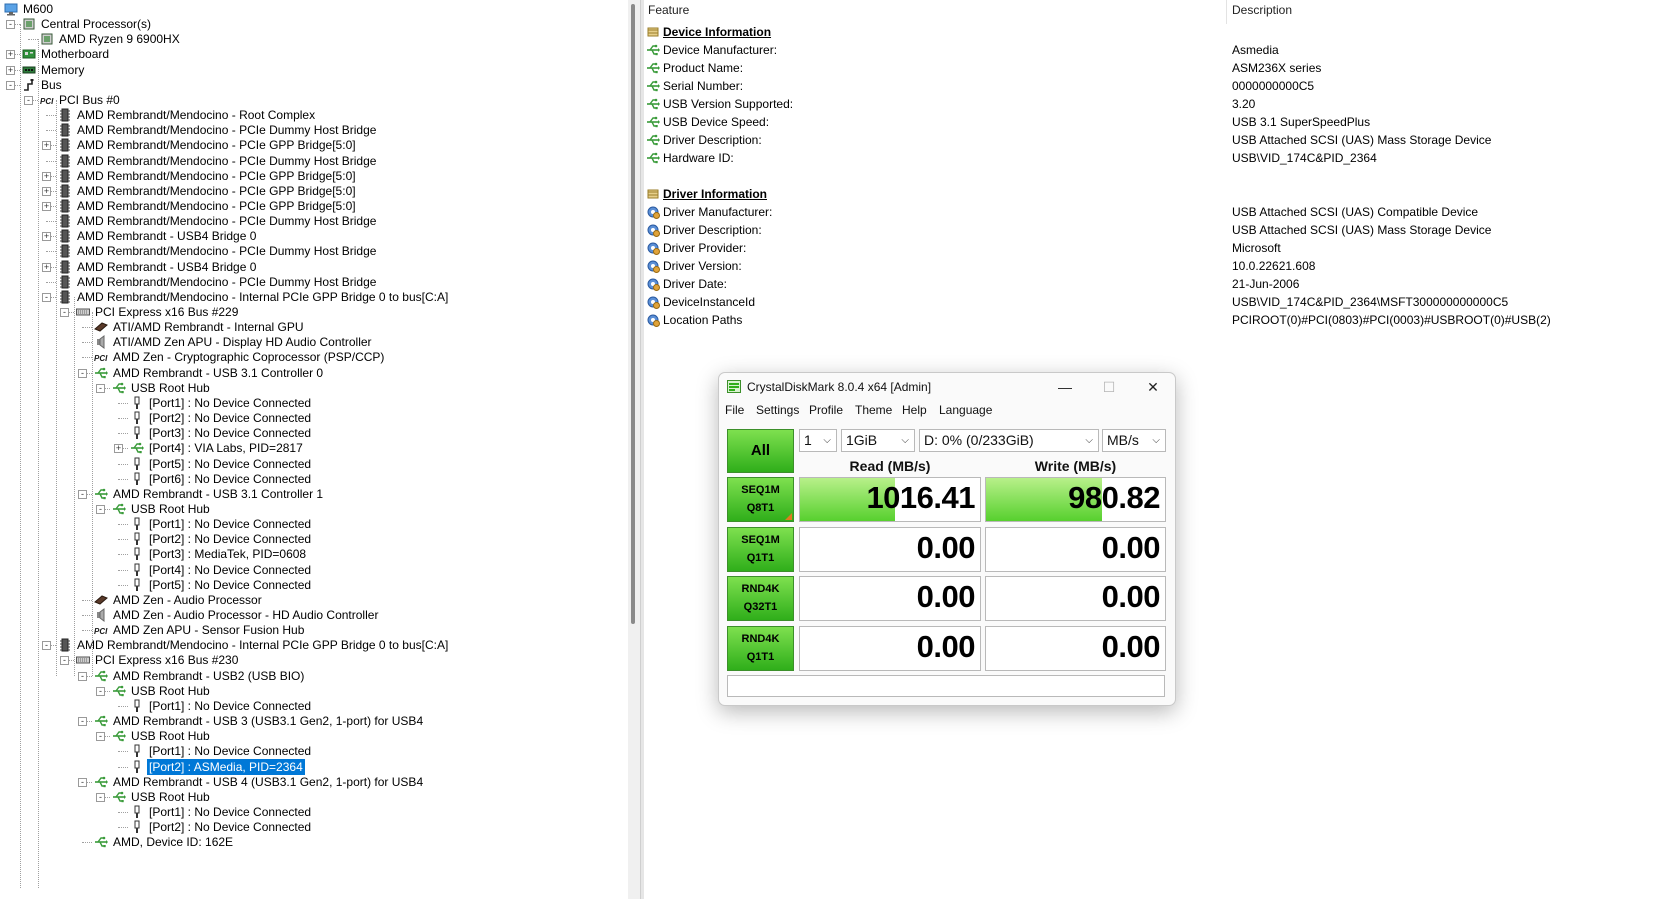 This screenshot has width=1654, height=899. I want to click on tree-item: - PCI PCI Bus #0, so click(314, 100).